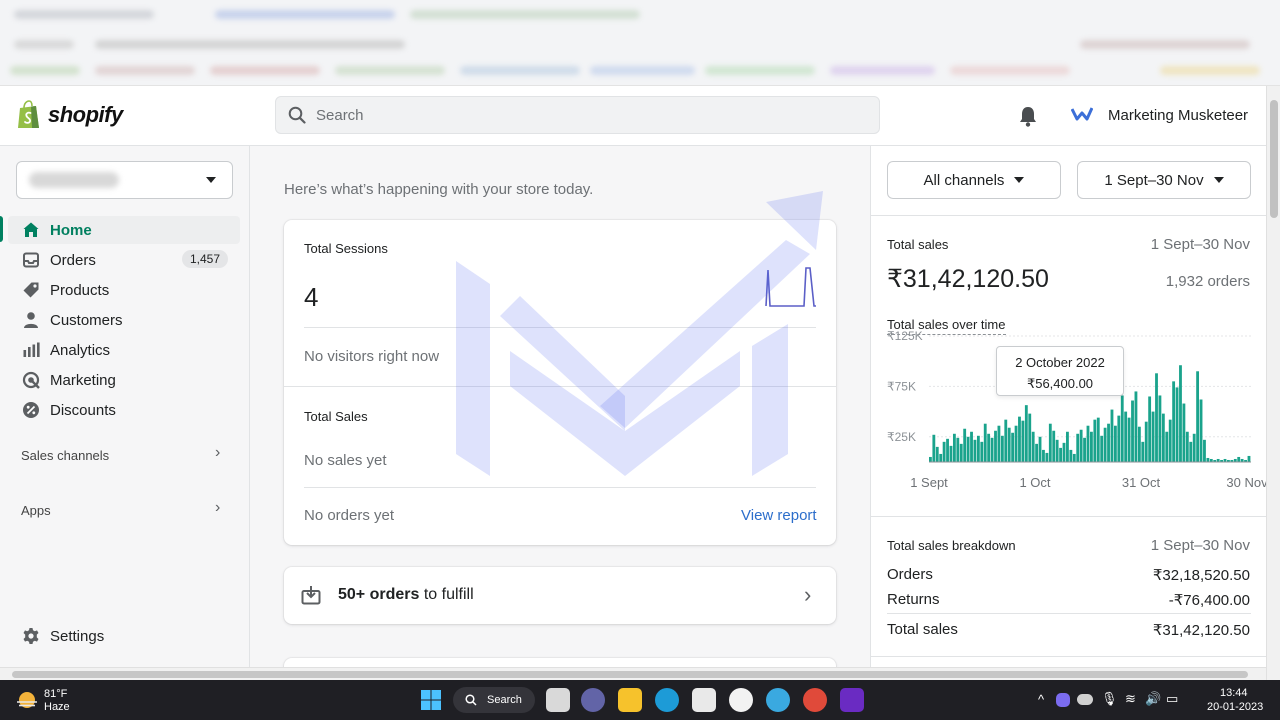  I want to click on sidebar-item-discounts: Discounts, so click(124, 410).